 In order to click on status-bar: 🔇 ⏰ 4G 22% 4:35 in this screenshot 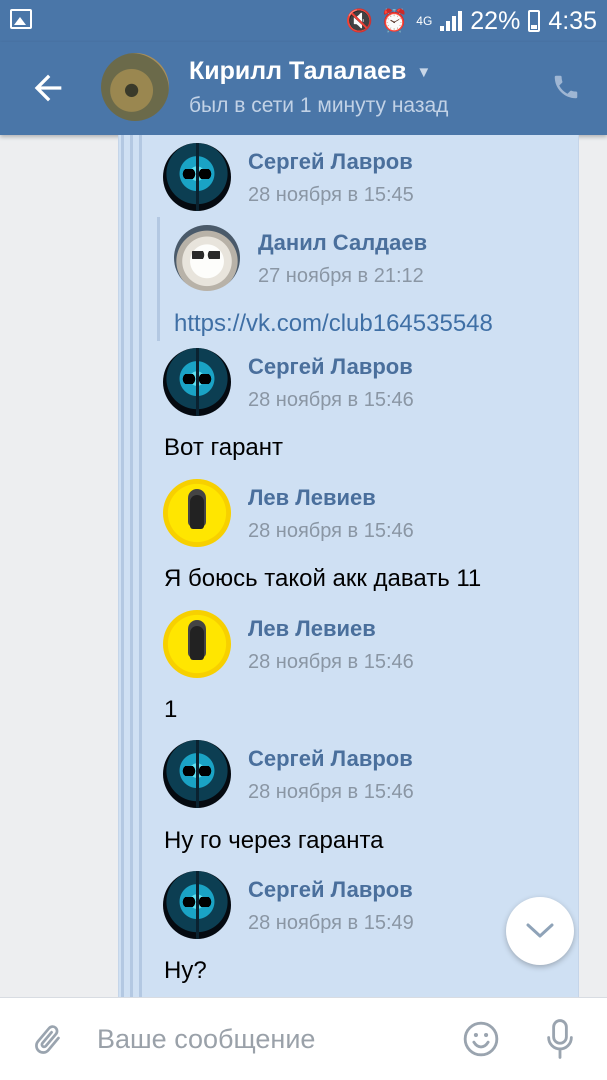, I will do `click(303, 21)`.